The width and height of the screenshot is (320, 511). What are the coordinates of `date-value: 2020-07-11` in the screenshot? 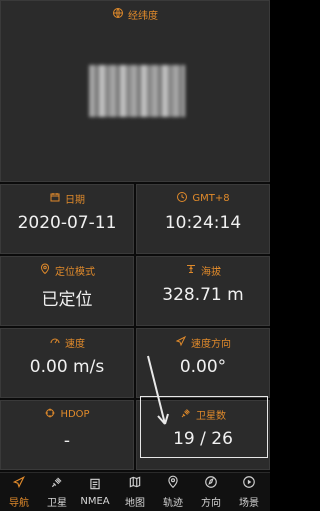 It's located at (67, 223).